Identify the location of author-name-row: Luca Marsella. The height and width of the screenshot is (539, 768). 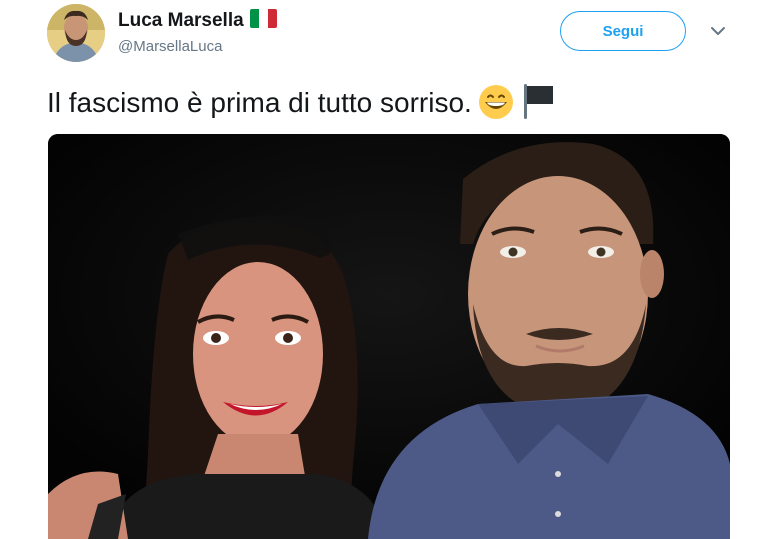
(197, 20).